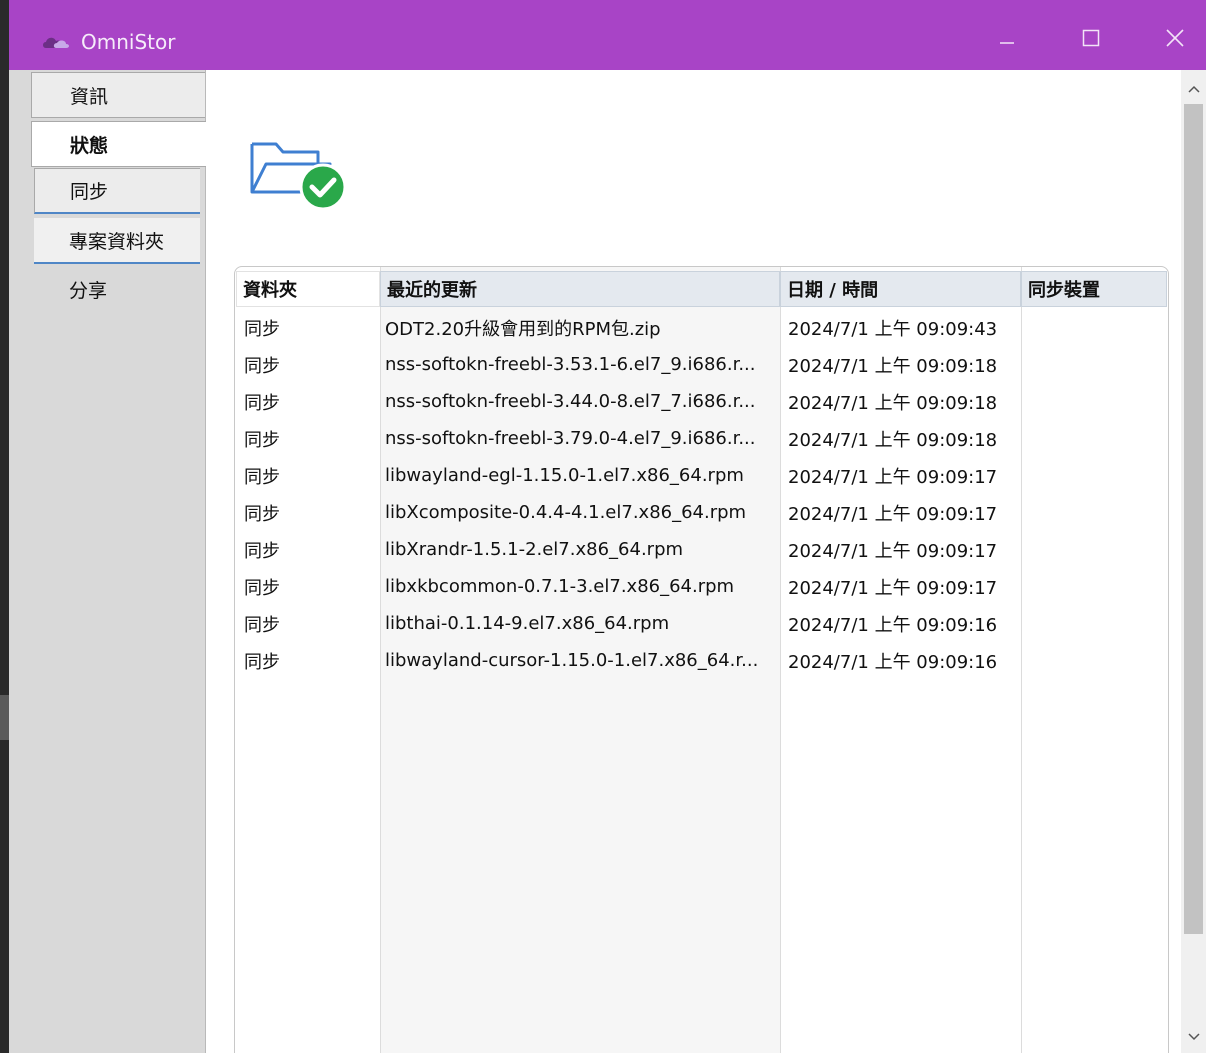  I want to click on title-bar: OmniStor, so click(607, 35).